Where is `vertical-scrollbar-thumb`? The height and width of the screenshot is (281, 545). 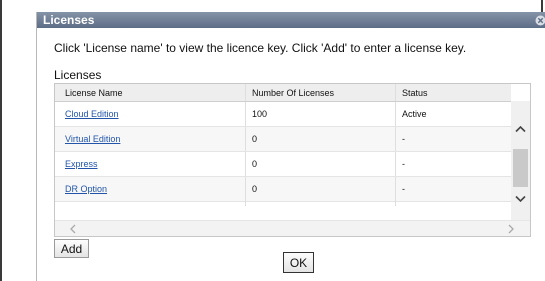 vertical-scrollbar-thumb is located at coordinates (520, 168).